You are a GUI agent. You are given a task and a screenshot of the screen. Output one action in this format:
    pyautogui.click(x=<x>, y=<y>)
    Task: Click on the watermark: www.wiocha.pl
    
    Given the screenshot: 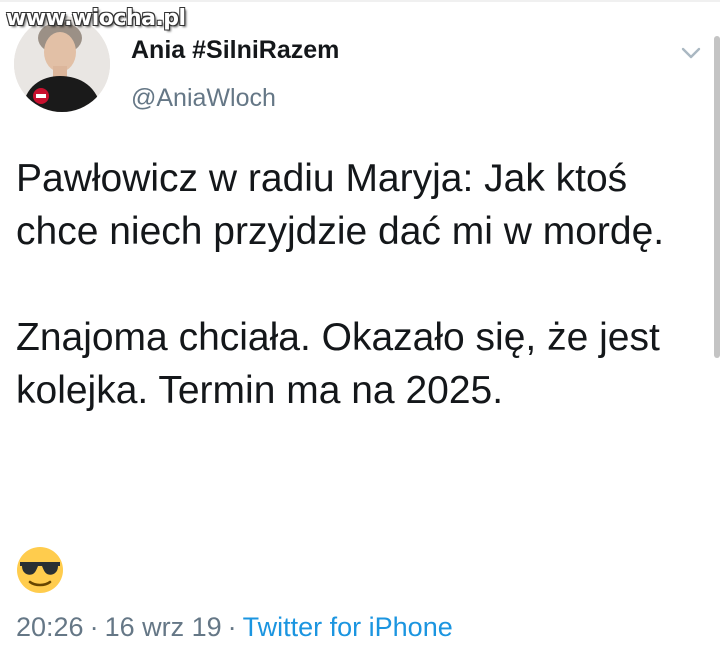 What is the action you would take?
    pyautogui.click(x=96, y=18)
    